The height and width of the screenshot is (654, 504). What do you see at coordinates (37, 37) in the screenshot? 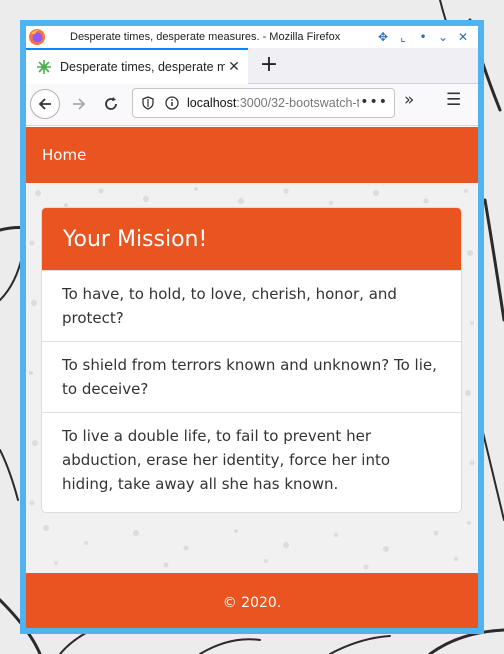
I see `firefox-logo-icon` at bounding box center [37, 37].